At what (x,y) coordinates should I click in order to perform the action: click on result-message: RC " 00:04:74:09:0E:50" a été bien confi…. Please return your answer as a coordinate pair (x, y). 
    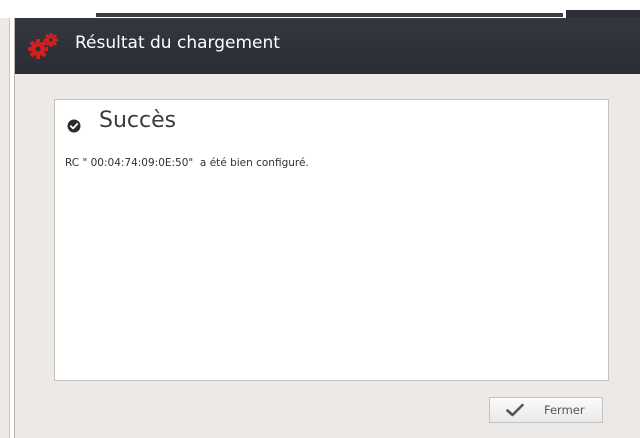
    Looking at the image, I should click on (187, 163).